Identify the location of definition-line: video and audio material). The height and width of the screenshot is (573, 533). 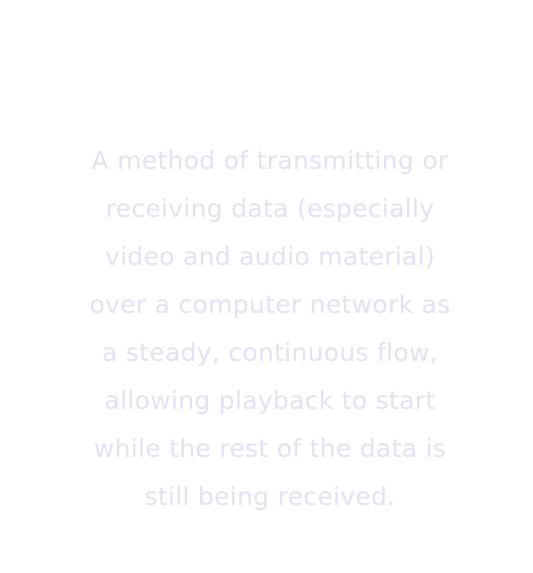
(270, 256).